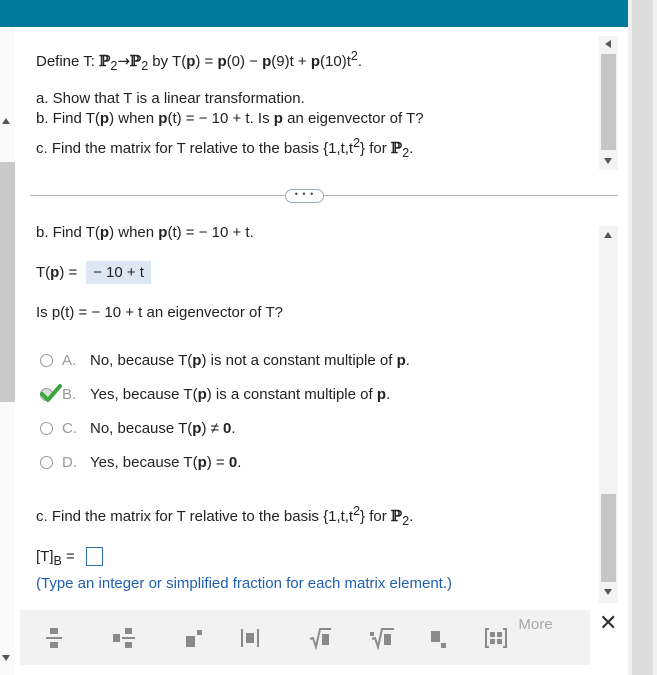 Image resolution: width=657 pixels, height=675 pixels. Describe the element at coordinates (6, 658) in the screenshot. I see `left-scroll-down-icon` at that location.